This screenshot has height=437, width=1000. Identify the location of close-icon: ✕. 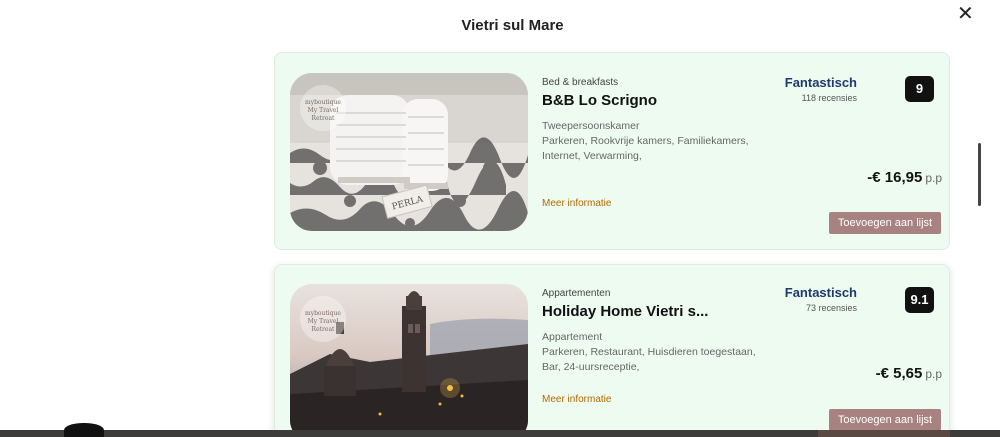
(965, 14).